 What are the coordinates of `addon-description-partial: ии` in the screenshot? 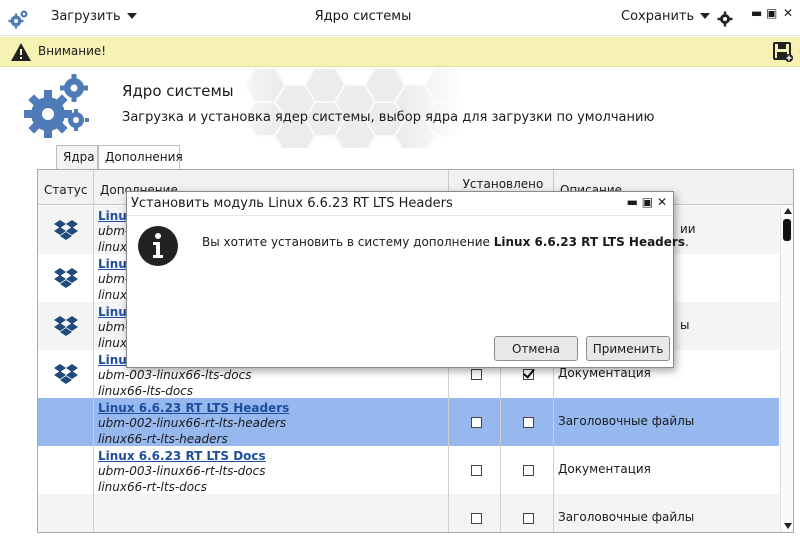 It's located at (688, 229).